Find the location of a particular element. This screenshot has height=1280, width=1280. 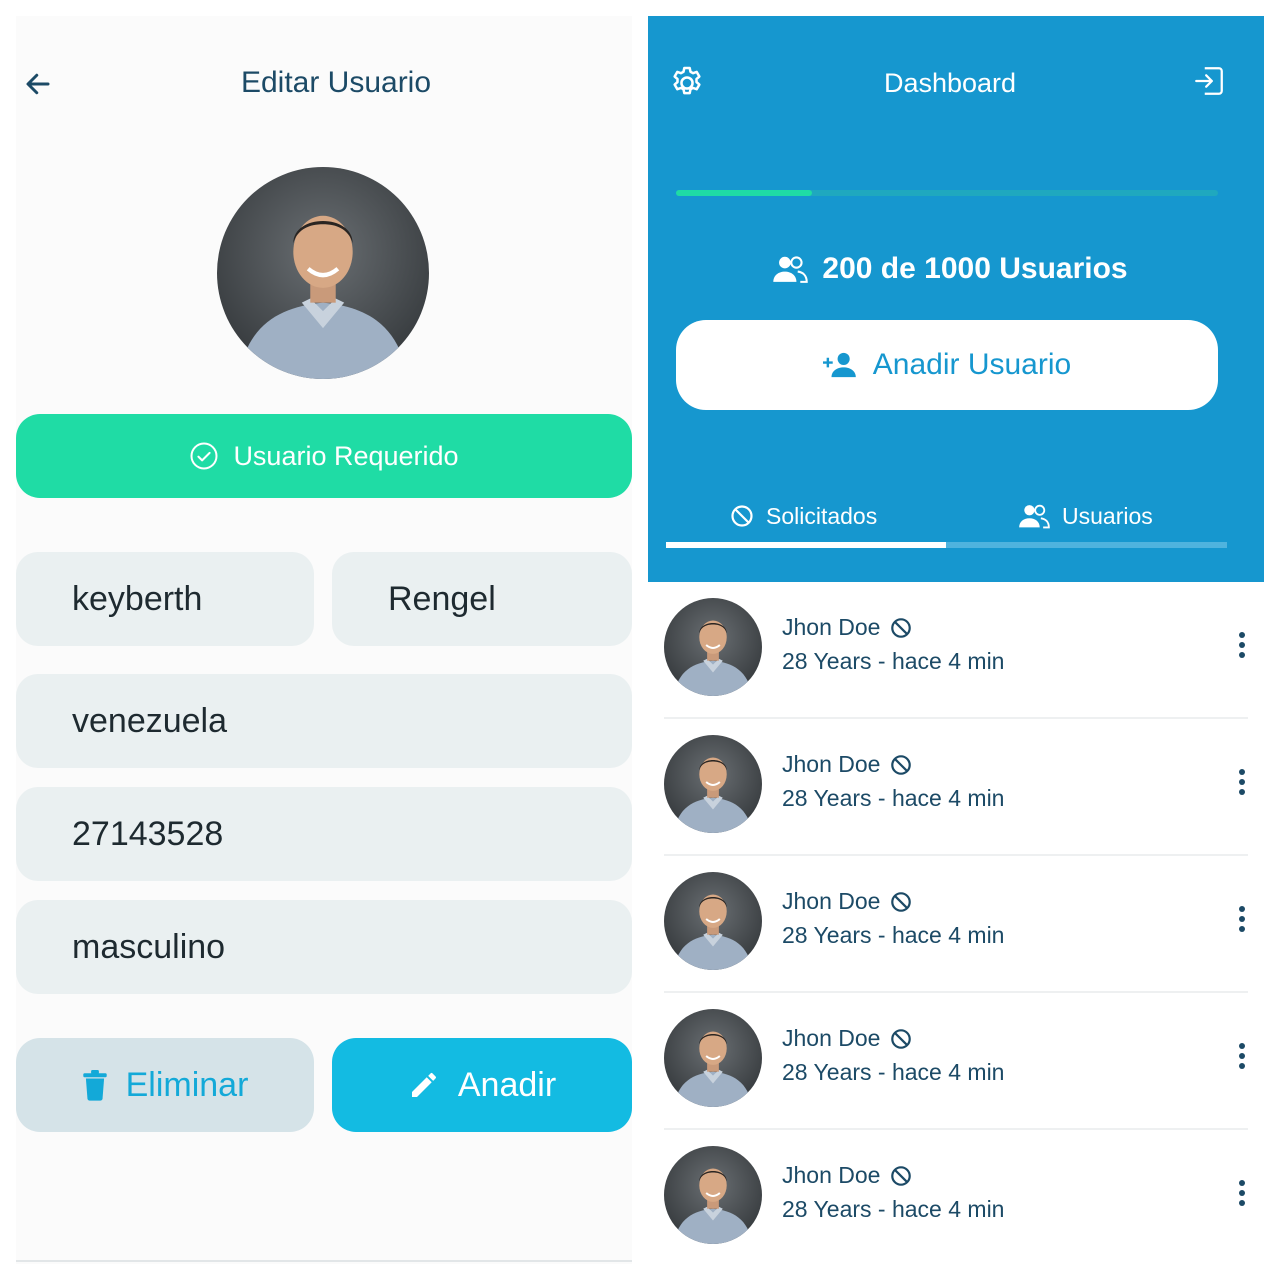

user-count: 200 de 1000 Usuarios is located at coordinates (950, 269).